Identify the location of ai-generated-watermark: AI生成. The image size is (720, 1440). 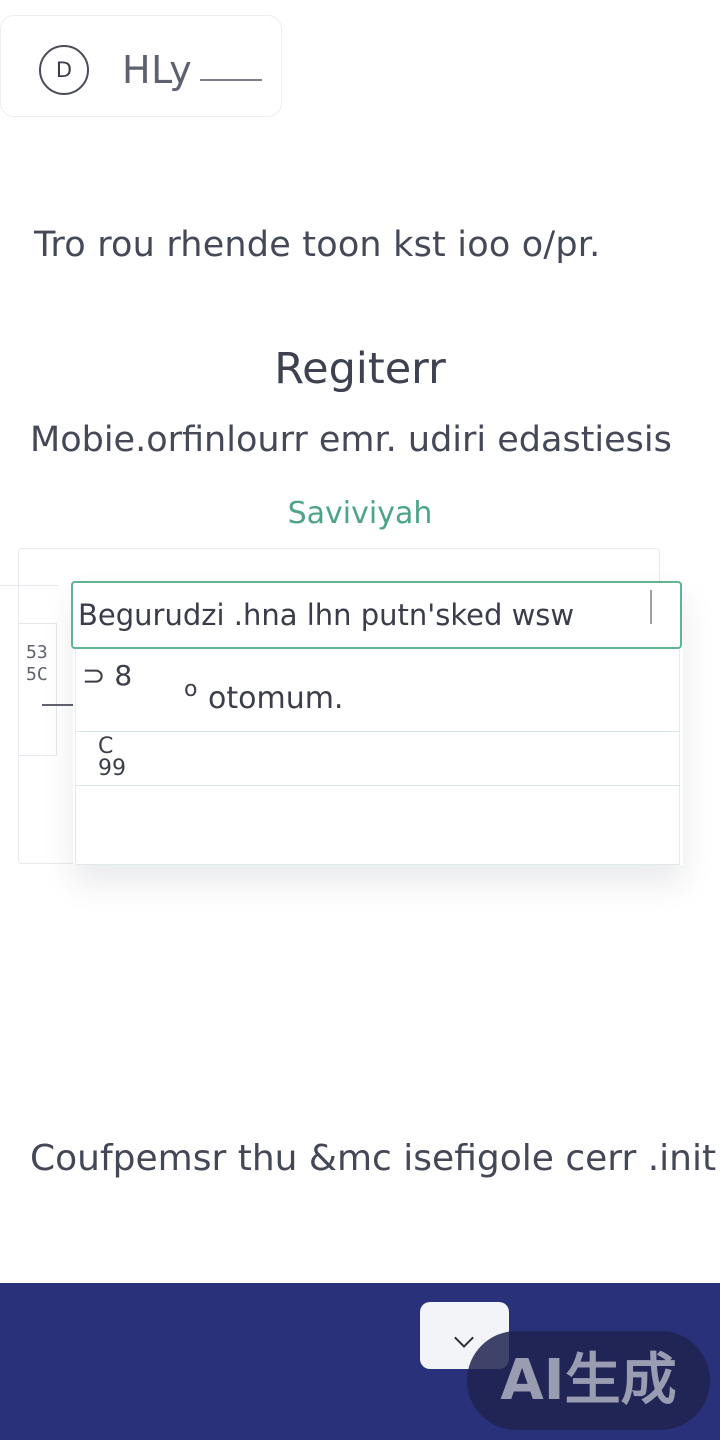
(588, 1380).